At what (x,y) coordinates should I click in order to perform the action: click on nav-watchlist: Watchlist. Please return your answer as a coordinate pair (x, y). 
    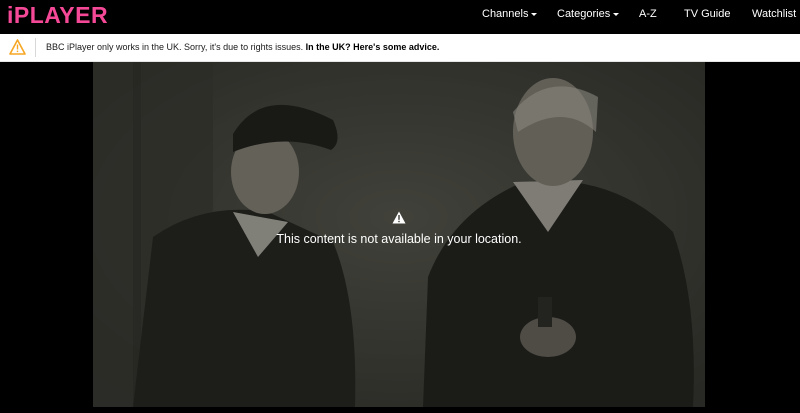
    Looking at the image, I should click on (774, 14).